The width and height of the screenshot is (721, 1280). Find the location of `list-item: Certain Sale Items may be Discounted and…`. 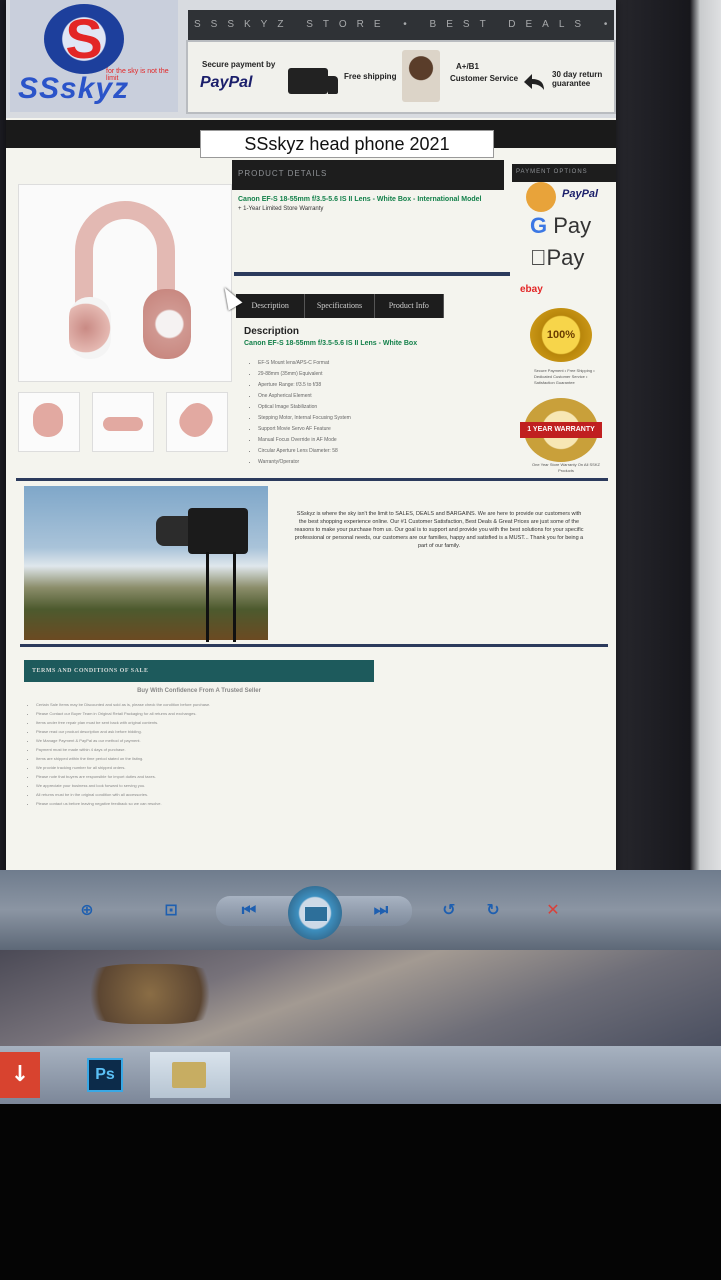

list-item: Certain Sale Items may be Discounted and… is located at coordinates (201, 704).